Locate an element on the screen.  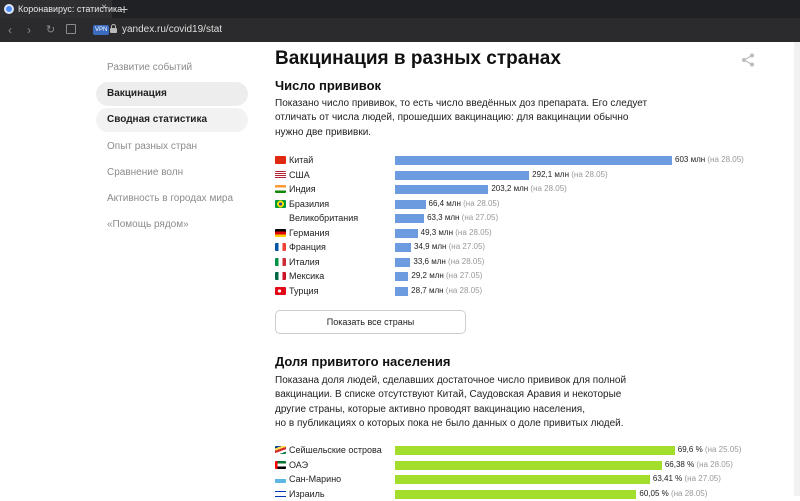
bar-value-label: 29,2 млн (на 27.05) is located at coordinates (446, 276).